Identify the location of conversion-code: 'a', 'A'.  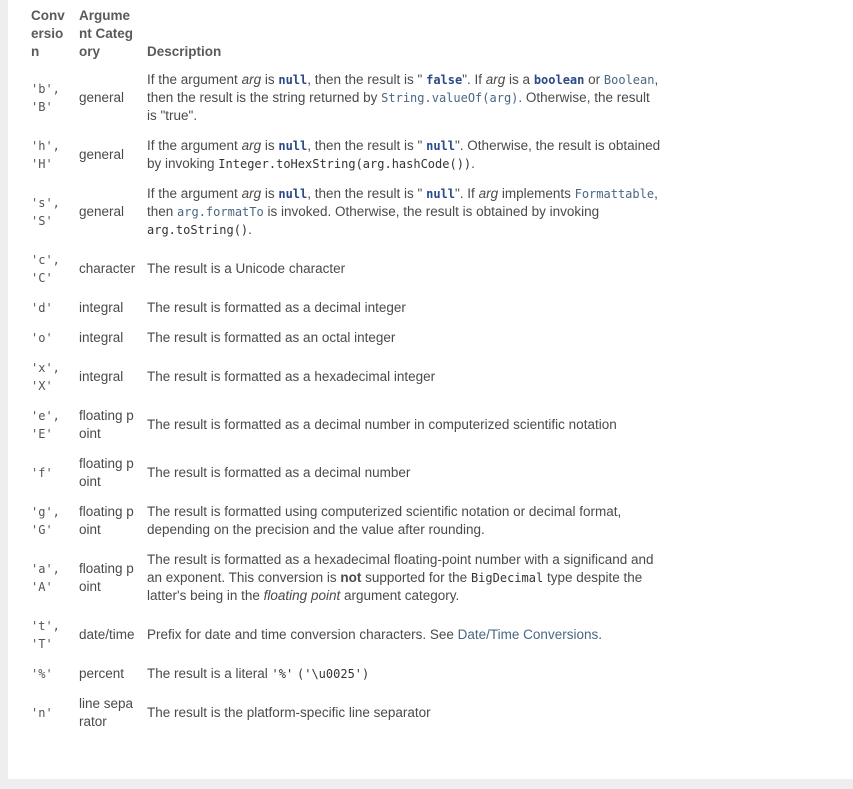
(45, 578).